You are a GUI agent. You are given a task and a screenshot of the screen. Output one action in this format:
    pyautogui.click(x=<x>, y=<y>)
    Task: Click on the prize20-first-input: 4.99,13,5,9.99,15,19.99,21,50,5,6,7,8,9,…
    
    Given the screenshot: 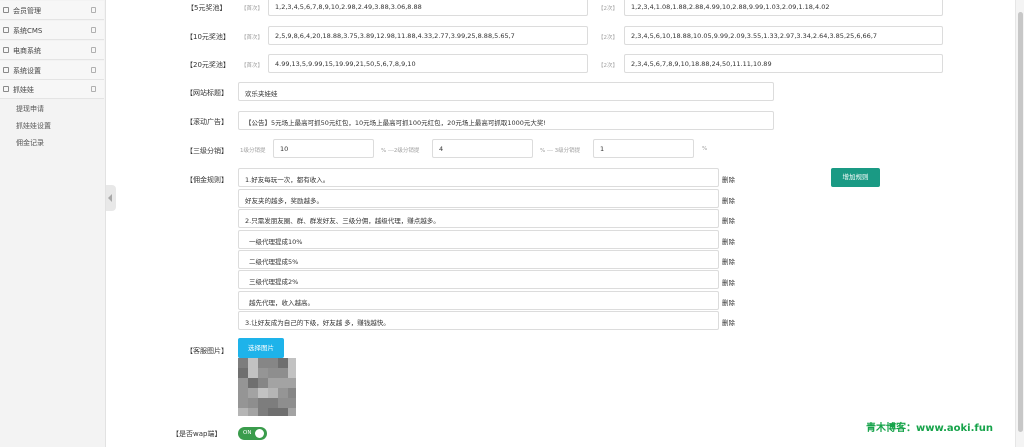 What is the action you would take?
    pyautogui.click(x=428, y=63)
    